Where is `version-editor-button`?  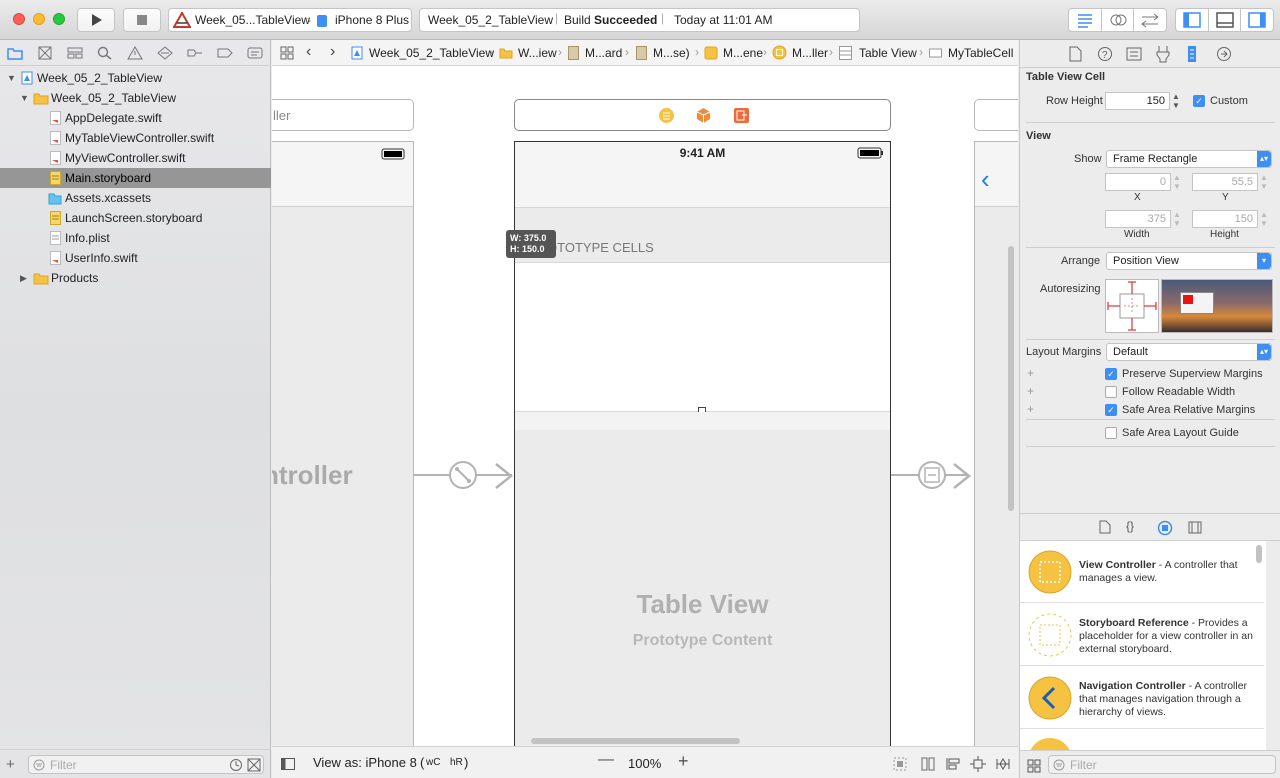 version-editor-button is located at coordinates (1150, 20).